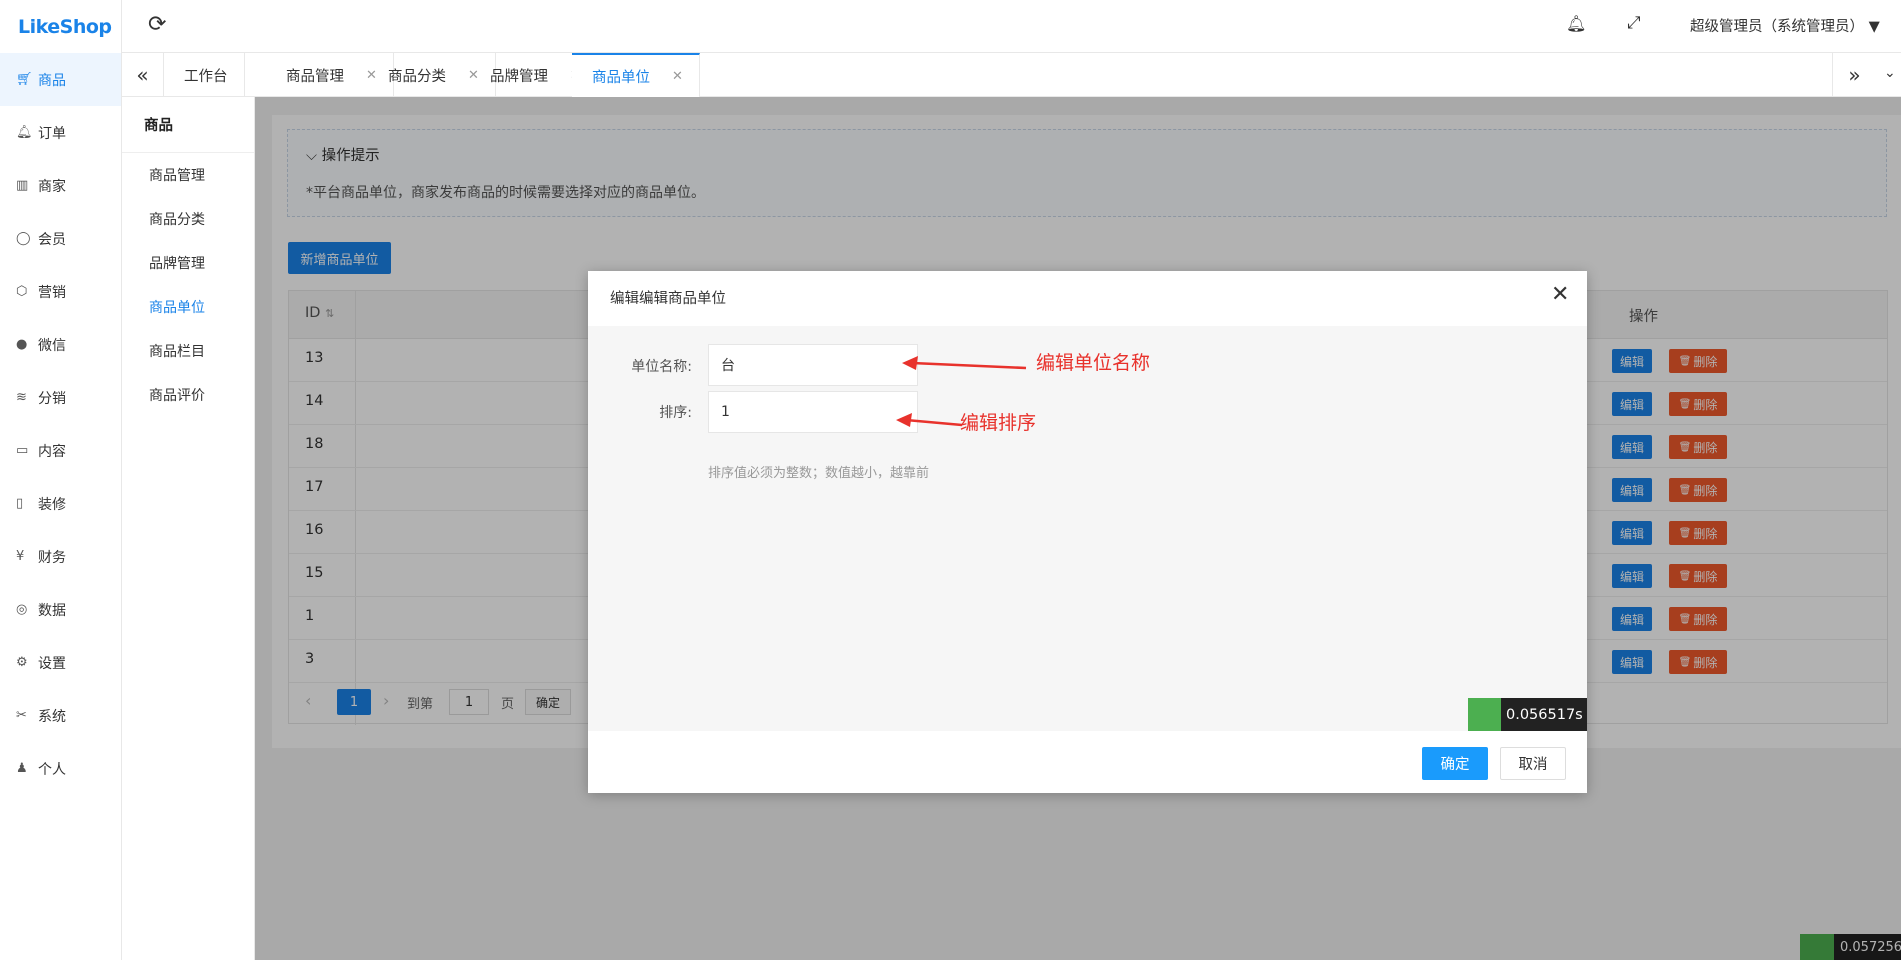 This screenshot has height=960, width=1901. Describe the element at coordinates (1890, 73) in the screenshot. I see `tabs-menu-chevron-icon: ⌄` at that location.